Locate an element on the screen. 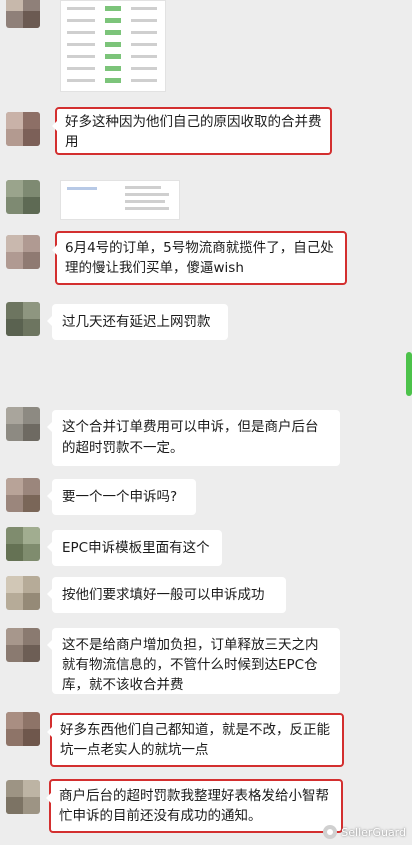  message-bubble: 要一个一个申诉吗? is located at coordinates (121, 497).